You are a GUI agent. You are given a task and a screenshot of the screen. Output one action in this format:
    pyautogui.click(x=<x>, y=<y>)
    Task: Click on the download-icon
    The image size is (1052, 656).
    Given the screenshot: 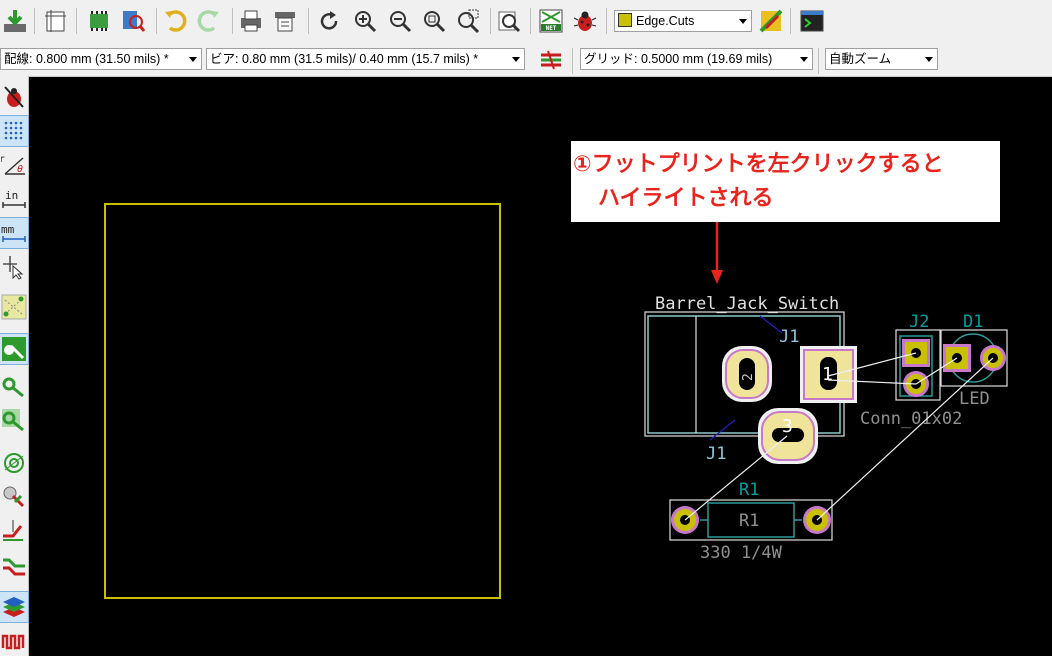 What is the action you would take?
    pyautogui.click(x=15, y=21)
    